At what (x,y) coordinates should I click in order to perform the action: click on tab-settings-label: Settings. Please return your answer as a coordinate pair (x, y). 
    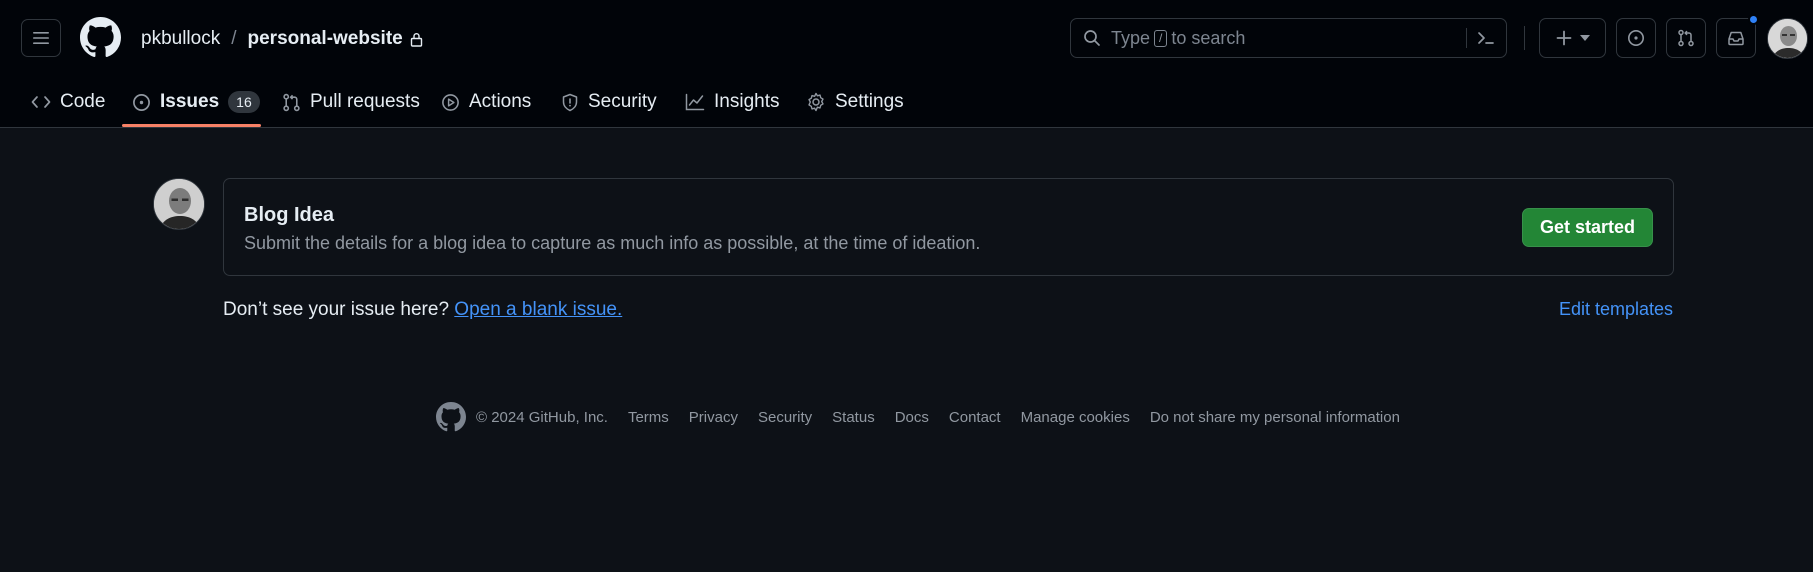
    Looking at the image, I should click on (869, 101).